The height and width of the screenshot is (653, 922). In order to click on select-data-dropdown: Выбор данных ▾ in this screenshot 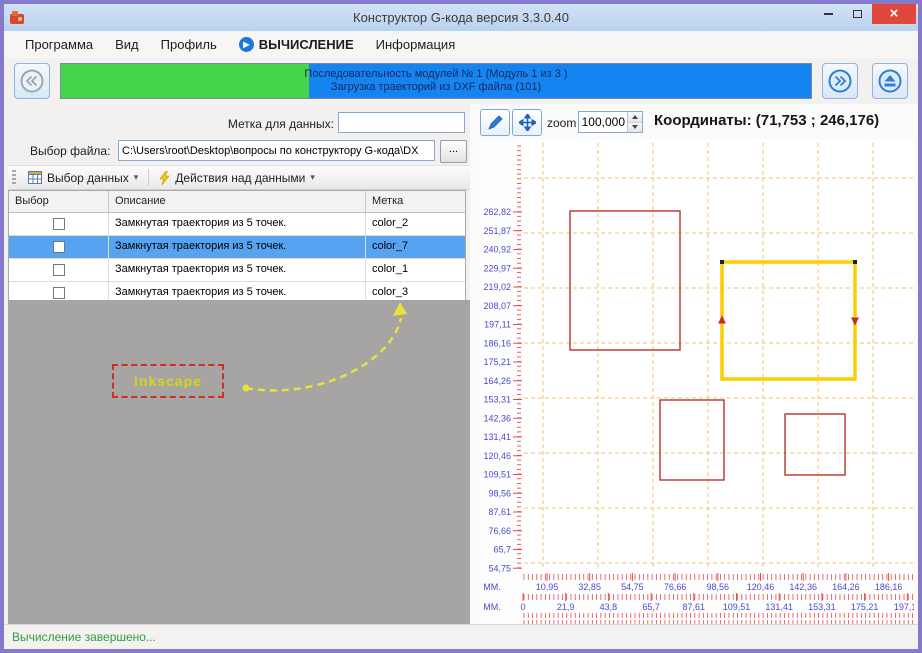, I will do `click(83, 178)`.